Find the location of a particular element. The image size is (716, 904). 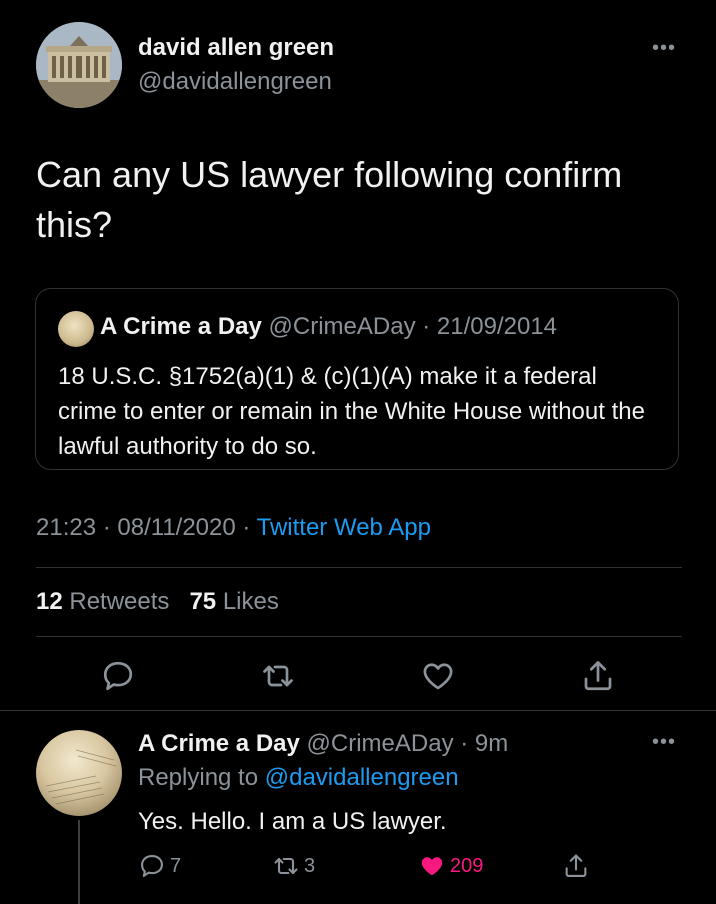

reply-handle-time: @CrimeADay · 9m is located at coordinates (407, 743).